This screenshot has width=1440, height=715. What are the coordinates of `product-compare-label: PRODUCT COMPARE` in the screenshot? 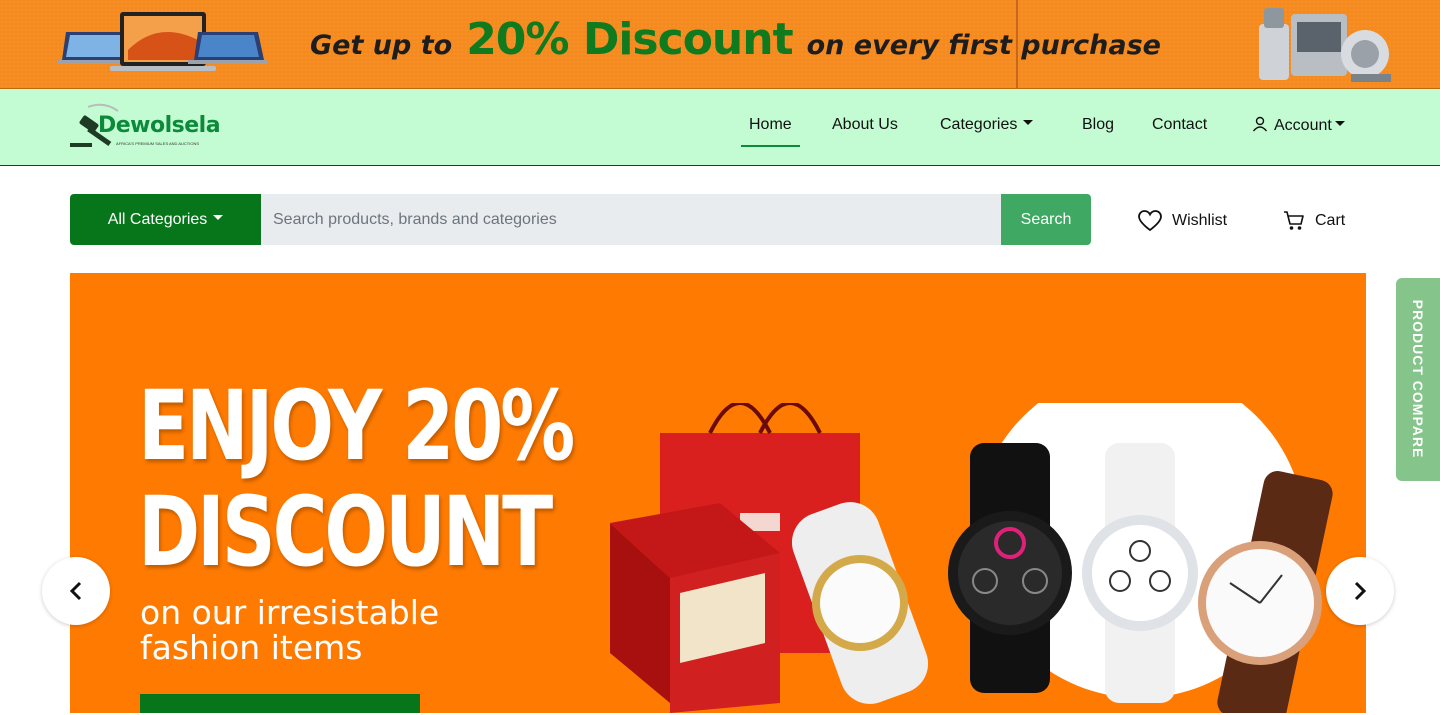 It's located at (1418, 379).